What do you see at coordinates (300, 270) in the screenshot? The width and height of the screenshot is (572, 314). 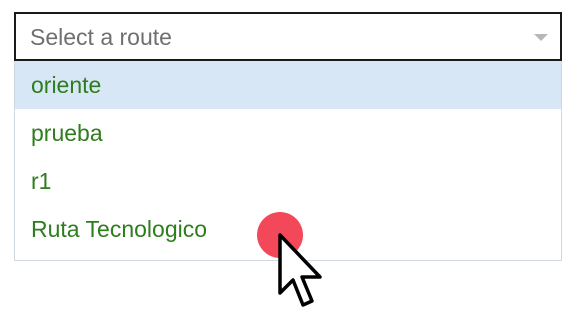 I see `mouse-pointer-icon` at bounding box center [300, 270].